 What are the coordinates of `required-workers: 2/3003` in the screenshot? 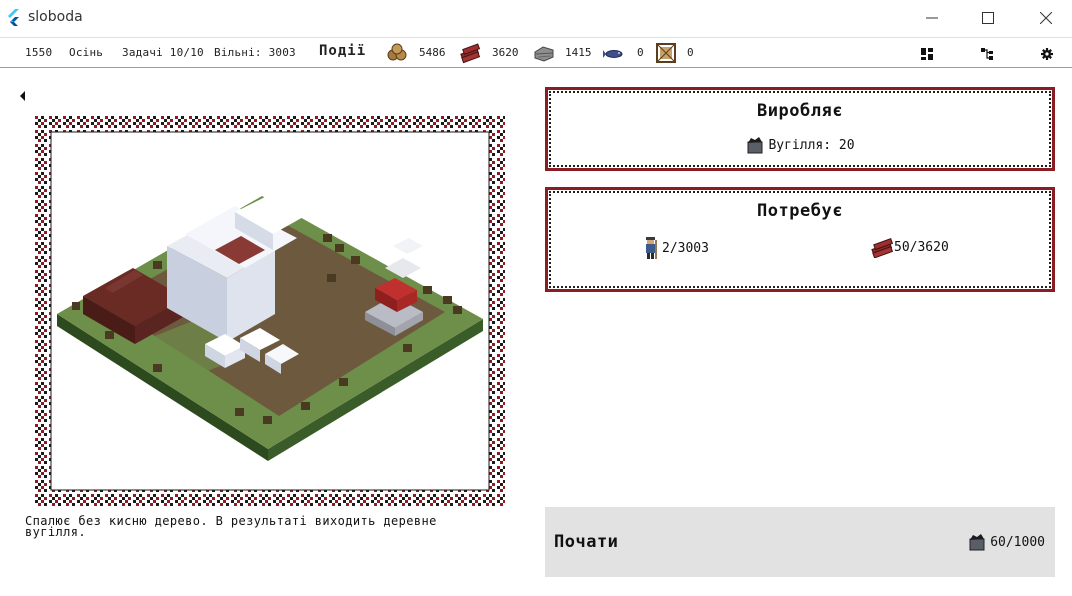 It's located at (674, 248).